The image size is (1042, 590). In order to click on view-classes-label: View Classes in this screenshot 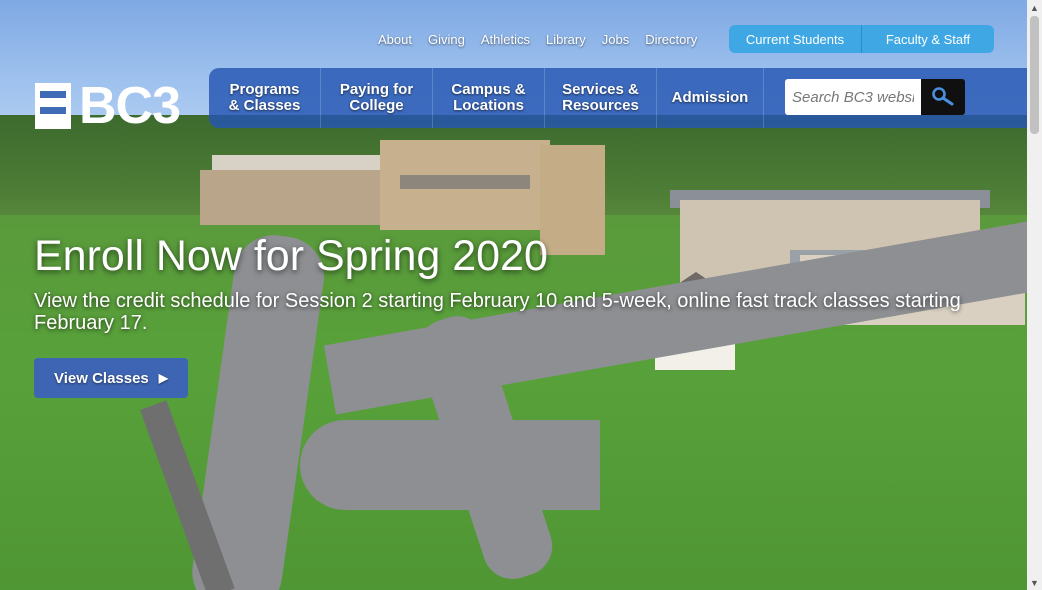, I will do `click(101, 378)`.